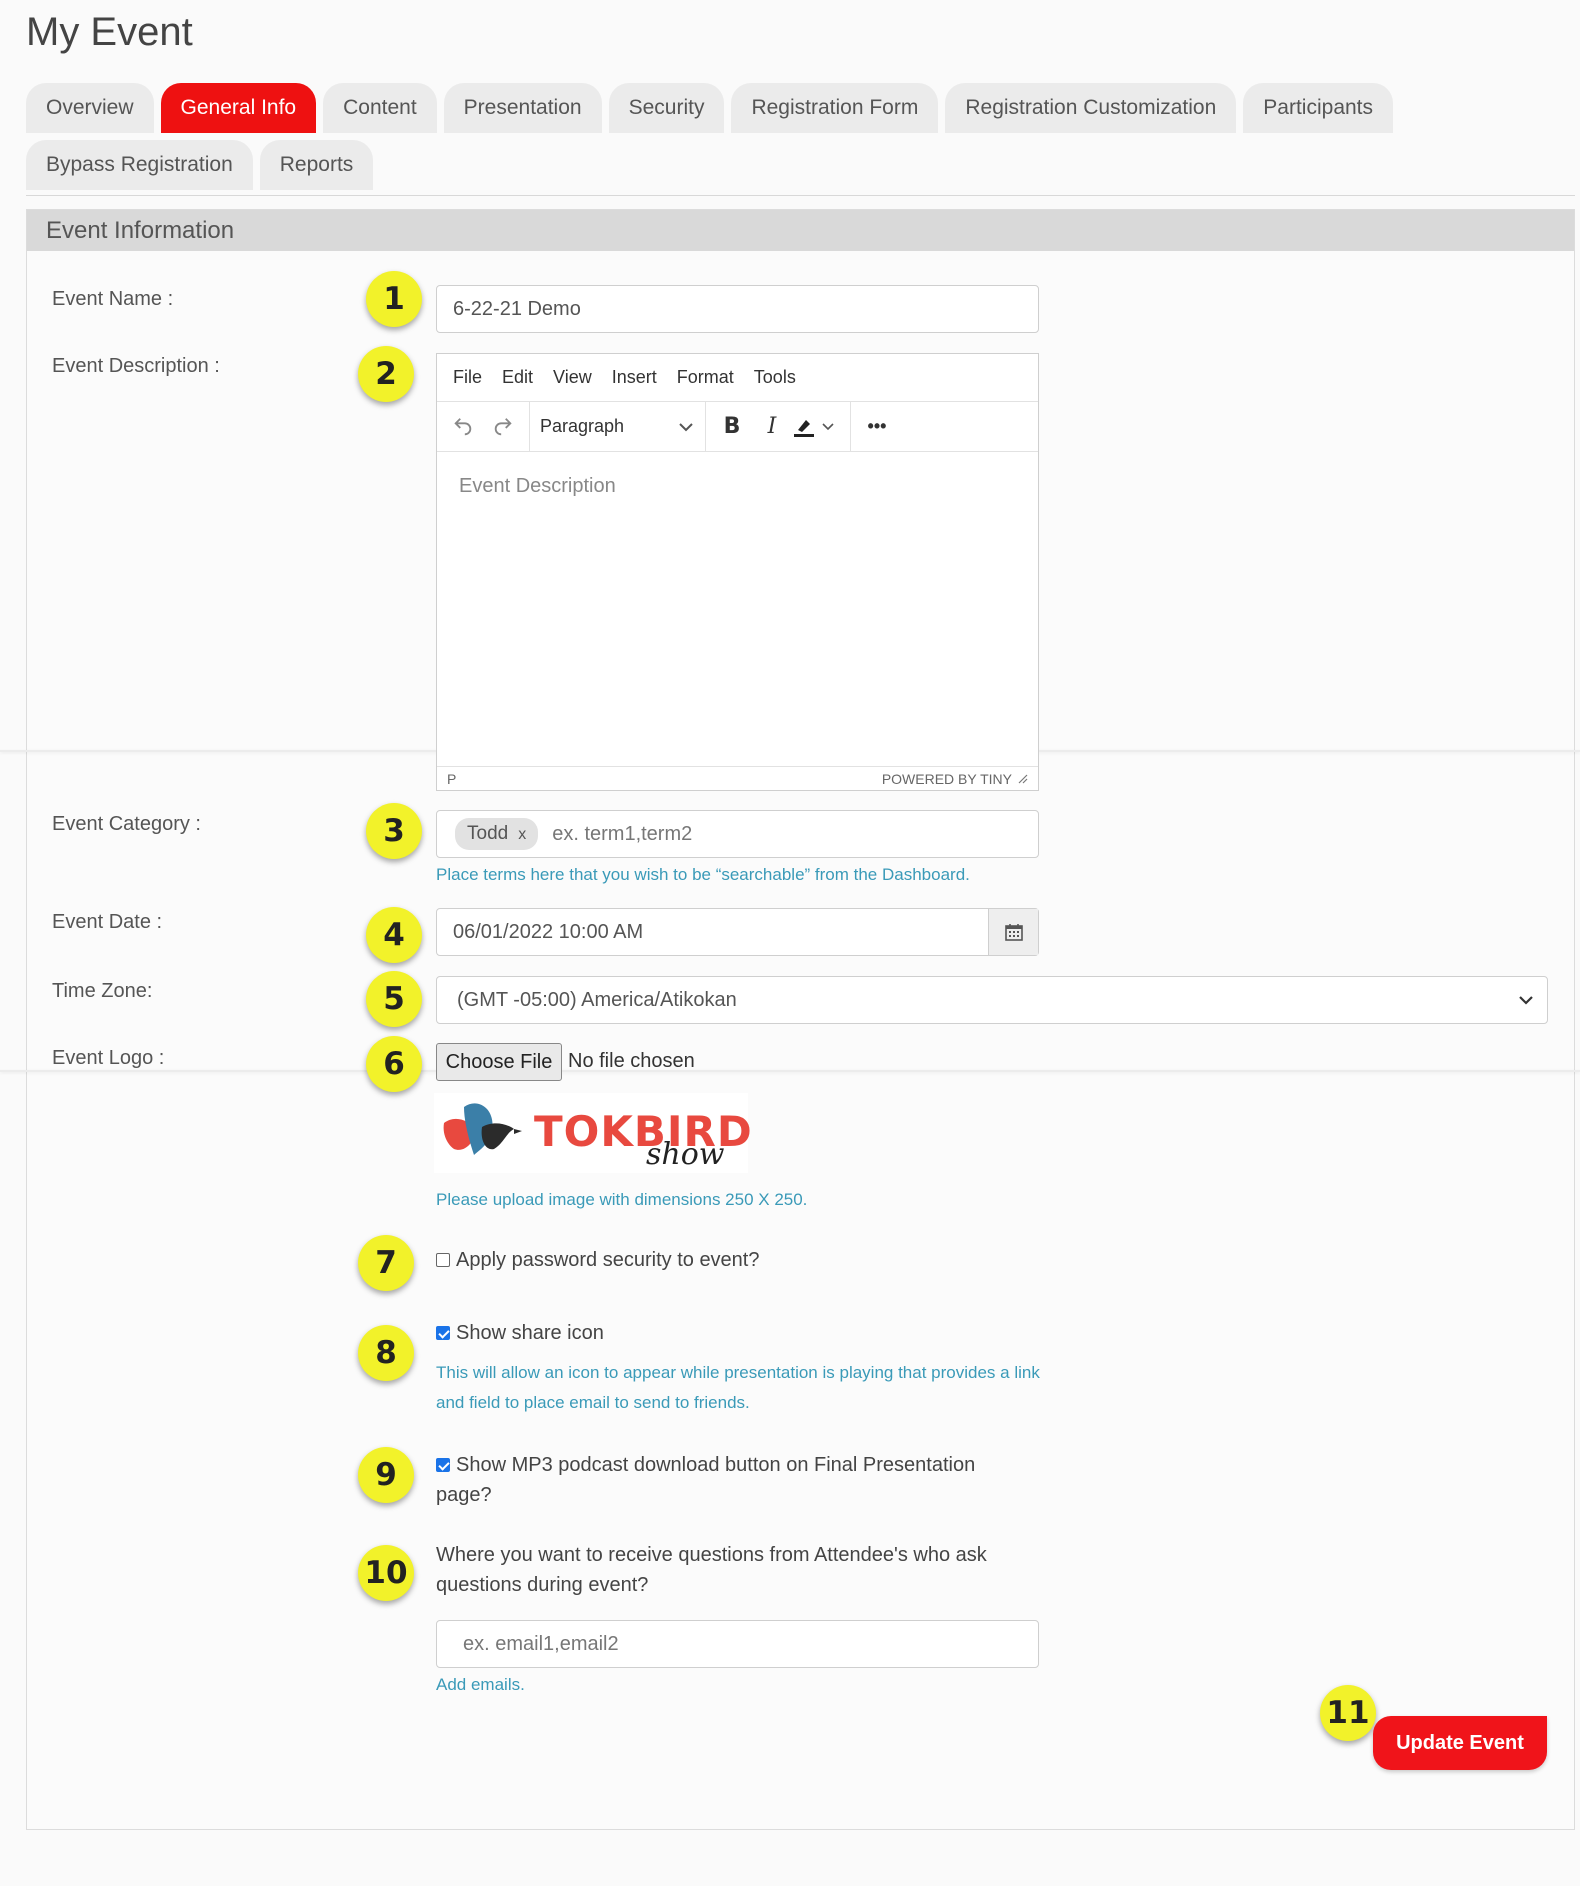 Image resolution: width=1580 pixels, height=1886 pixels. Describe the element at coordinates (732, 427) in the screenshot. I see `bold-icon: B` at that location.